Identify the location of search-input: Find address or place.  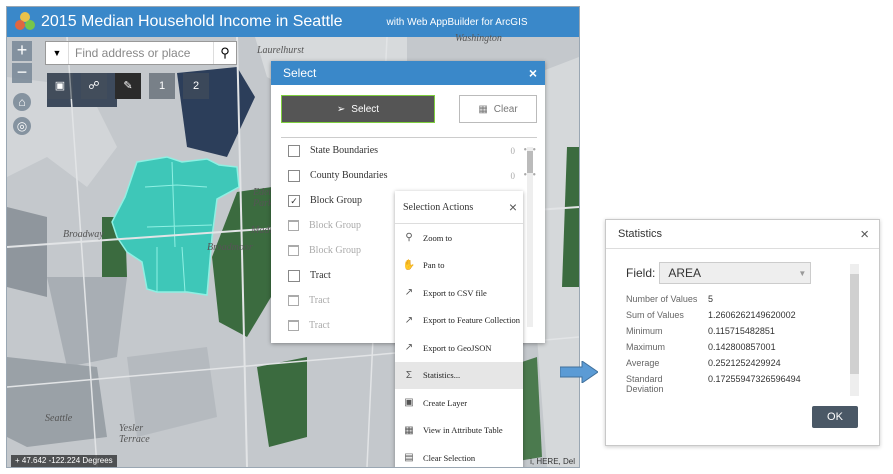
(141, 53).